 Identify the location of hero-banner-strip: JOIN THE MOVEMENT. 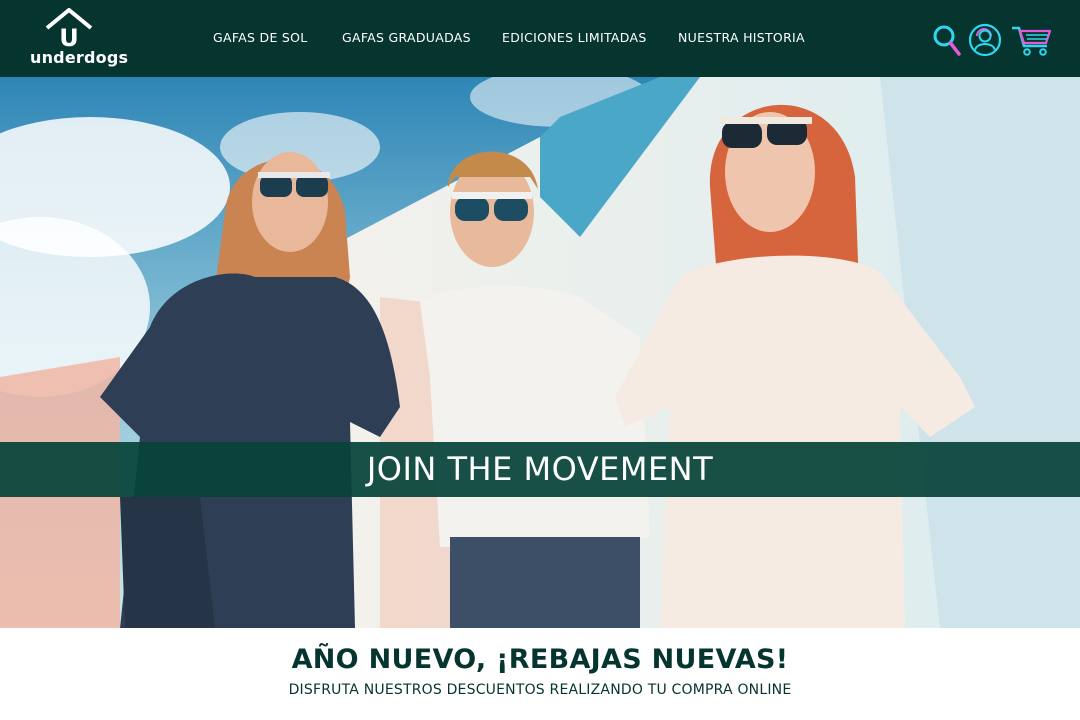
(540, 469).